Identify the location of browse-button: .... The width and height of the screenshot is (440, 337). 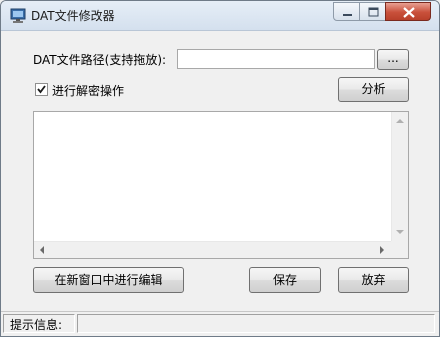
(393, 59).